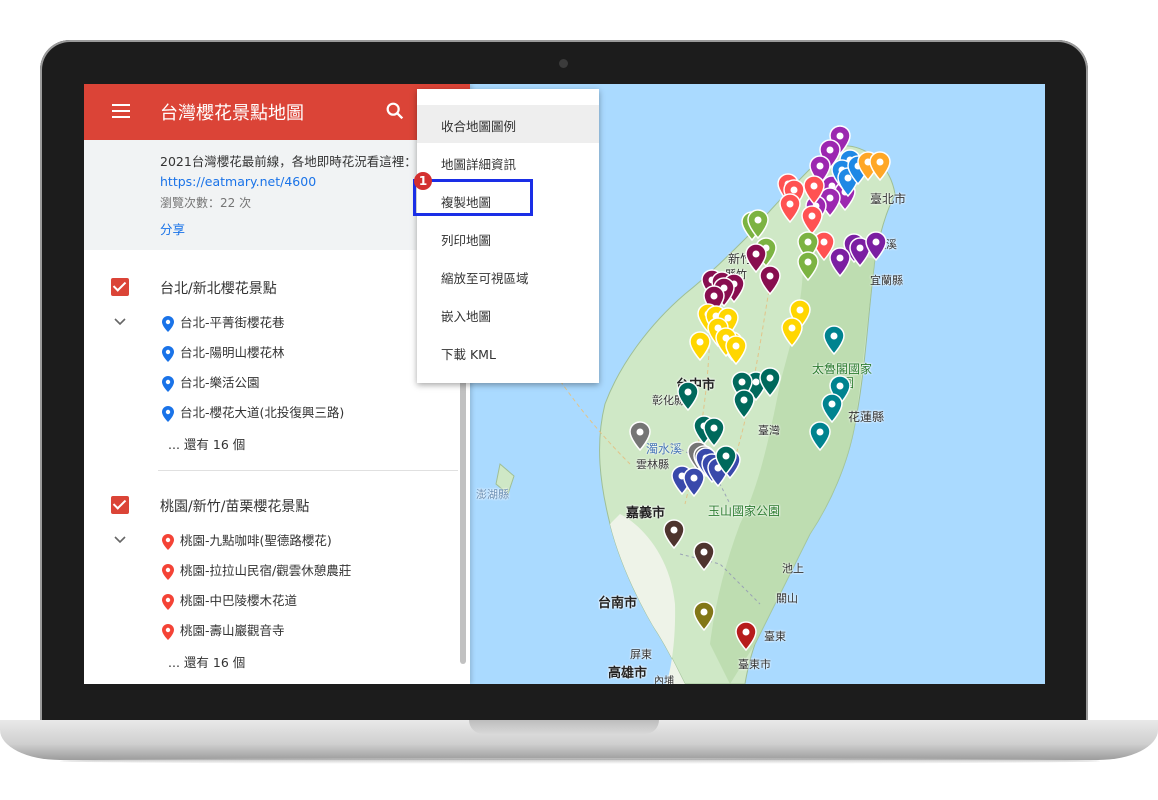  Describe the element at coordinates (746, 259) in the screenshot. I see `map-label-hsinchu: 新竹市` at that location.